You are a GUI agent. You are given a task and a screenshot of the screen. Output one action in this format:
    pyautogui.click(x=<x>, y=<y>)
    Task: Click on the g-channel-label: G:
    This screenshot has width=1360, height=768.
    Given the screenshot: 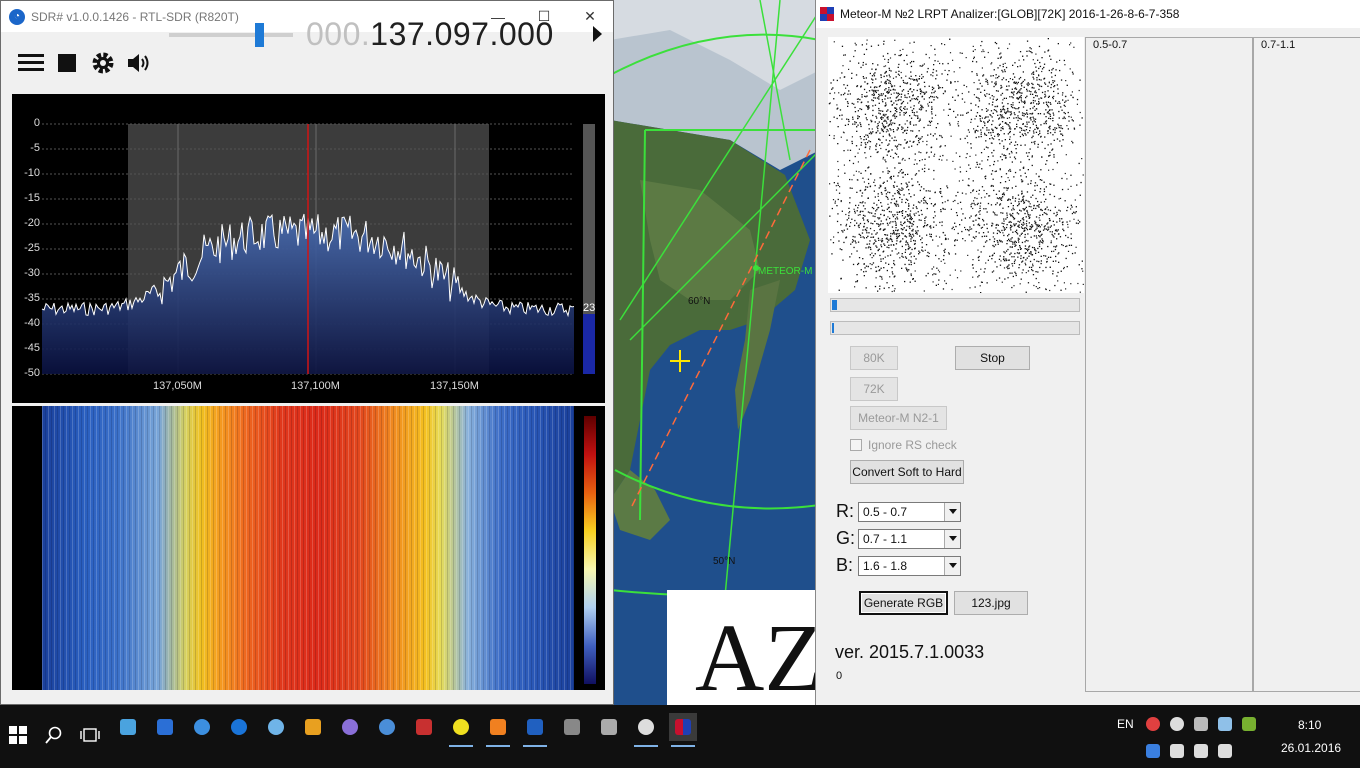 What is the action you would take?
    pyautogui.click(x=846, y=538)
    